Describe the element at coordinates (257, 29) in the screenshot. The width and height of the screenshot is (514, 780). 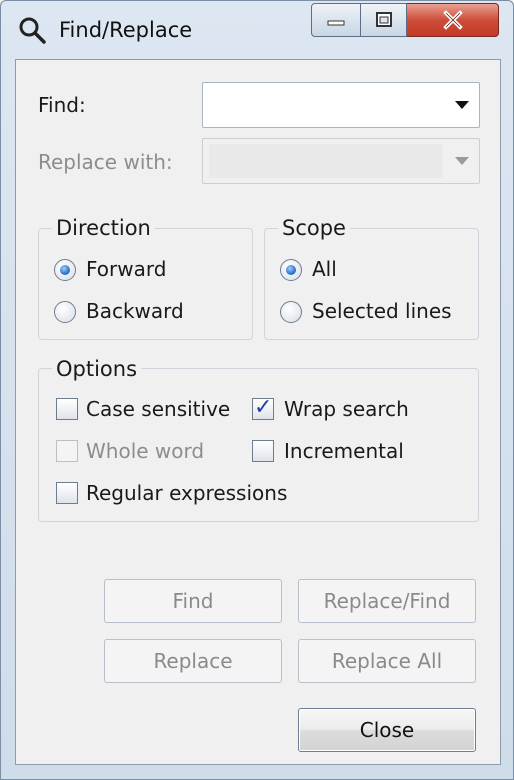
I see `title-bar: Find/Replace` at that location.